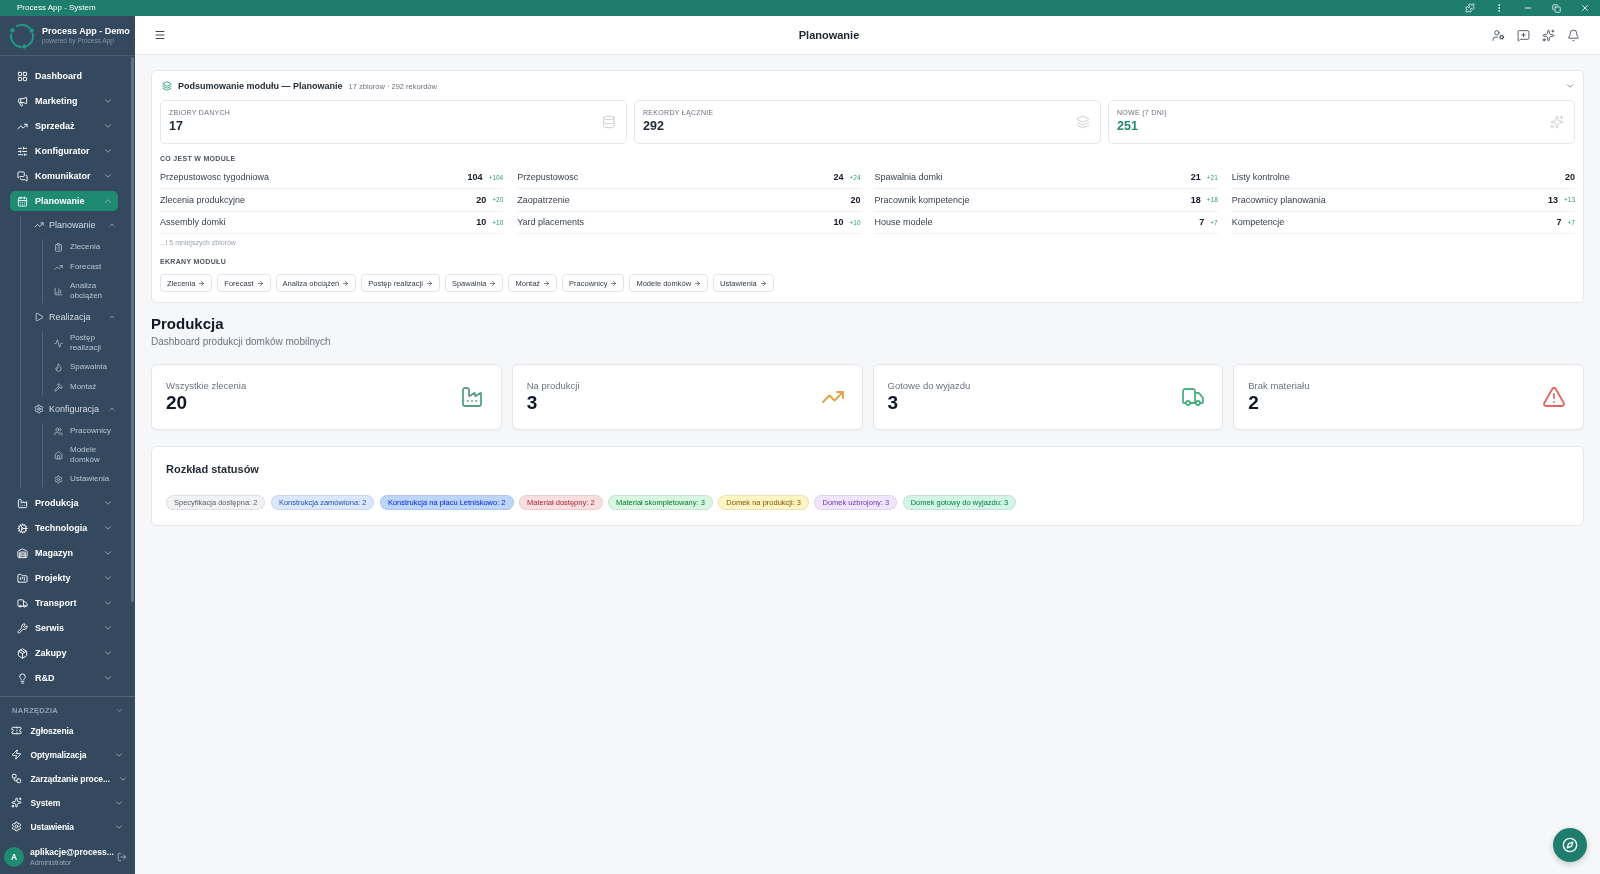 The image size is (1600, 874). Describe the element at coordinates (1523, 35) in the screenshot. I see `message-plus-icon` at that location.